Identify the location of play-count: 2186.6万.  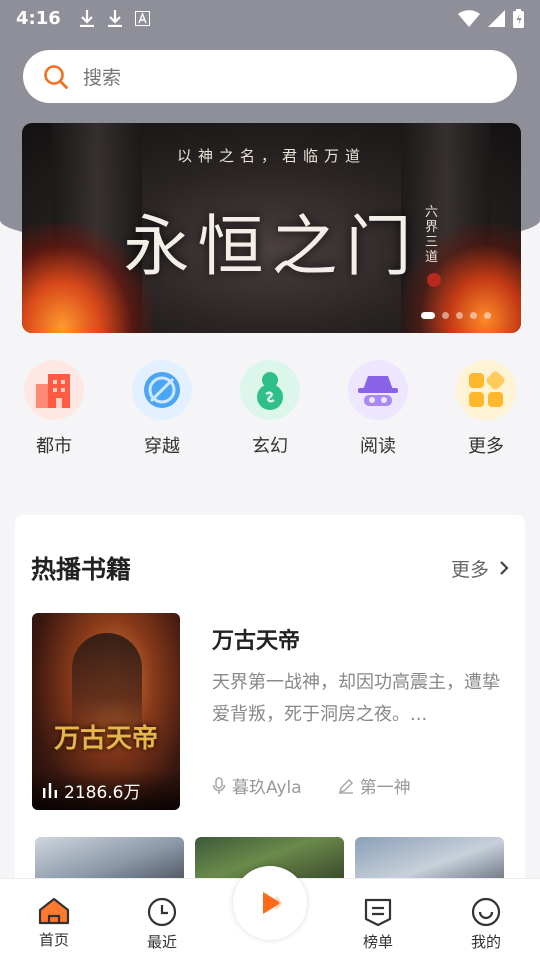
(106, 790).